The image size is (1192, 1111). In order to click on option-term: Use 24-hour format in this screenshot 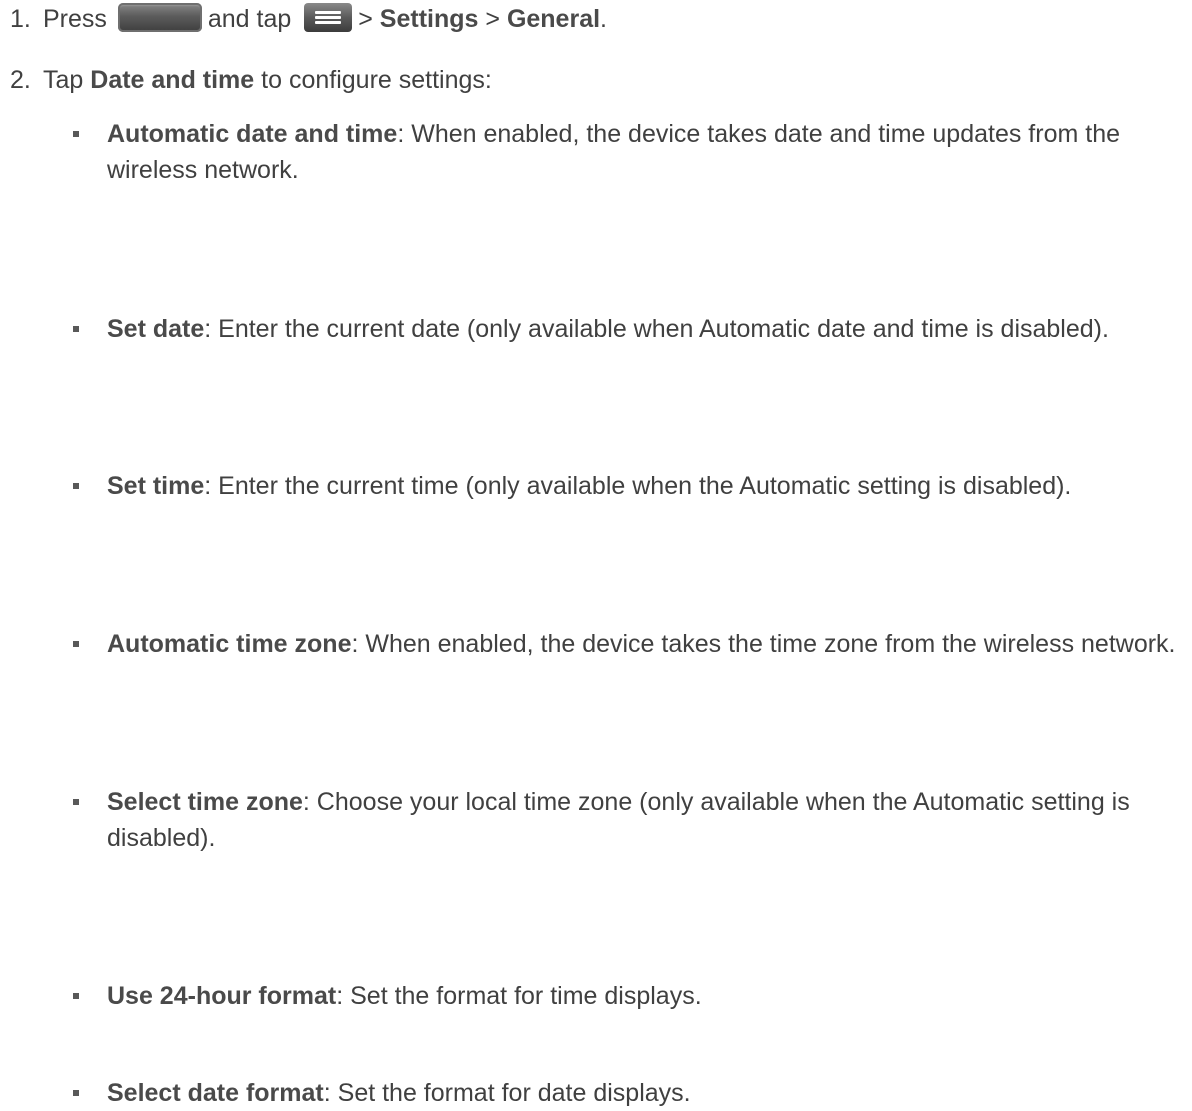, I will do `click(222, 996)`.